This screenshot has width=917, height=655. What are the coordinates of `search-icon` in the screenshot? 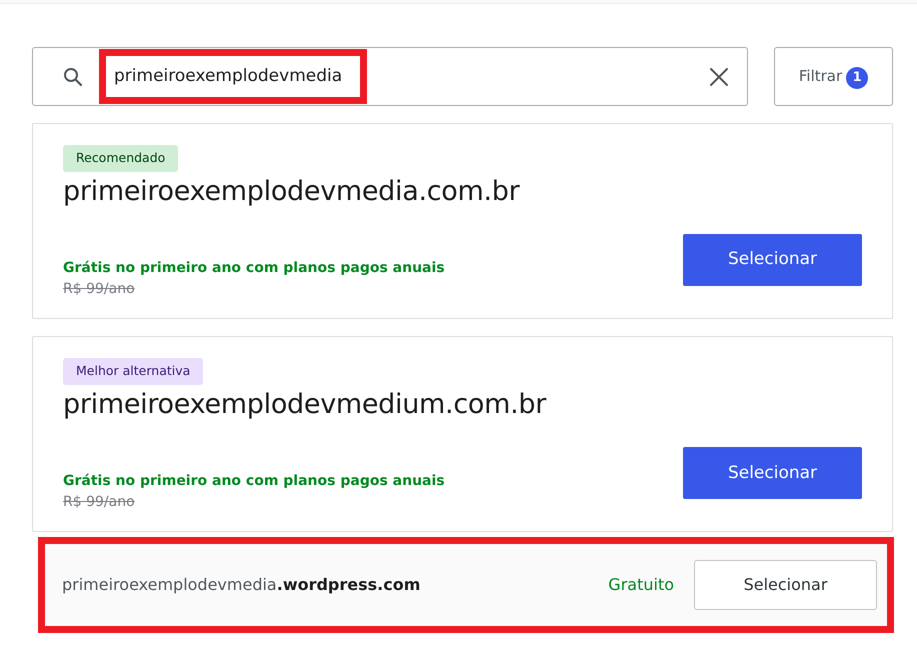 It's located at (73, 76).